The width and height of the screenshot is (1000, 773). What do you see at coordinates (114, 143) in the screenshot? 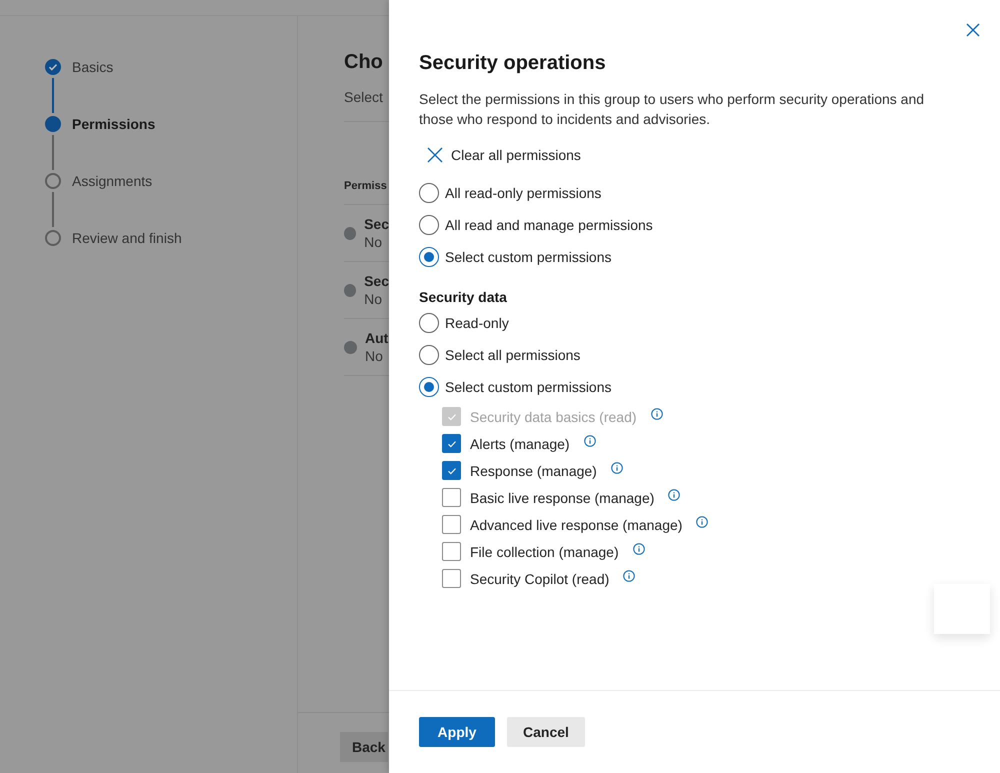
I see `step-label: Permissions` at bounding box center [114, 143].